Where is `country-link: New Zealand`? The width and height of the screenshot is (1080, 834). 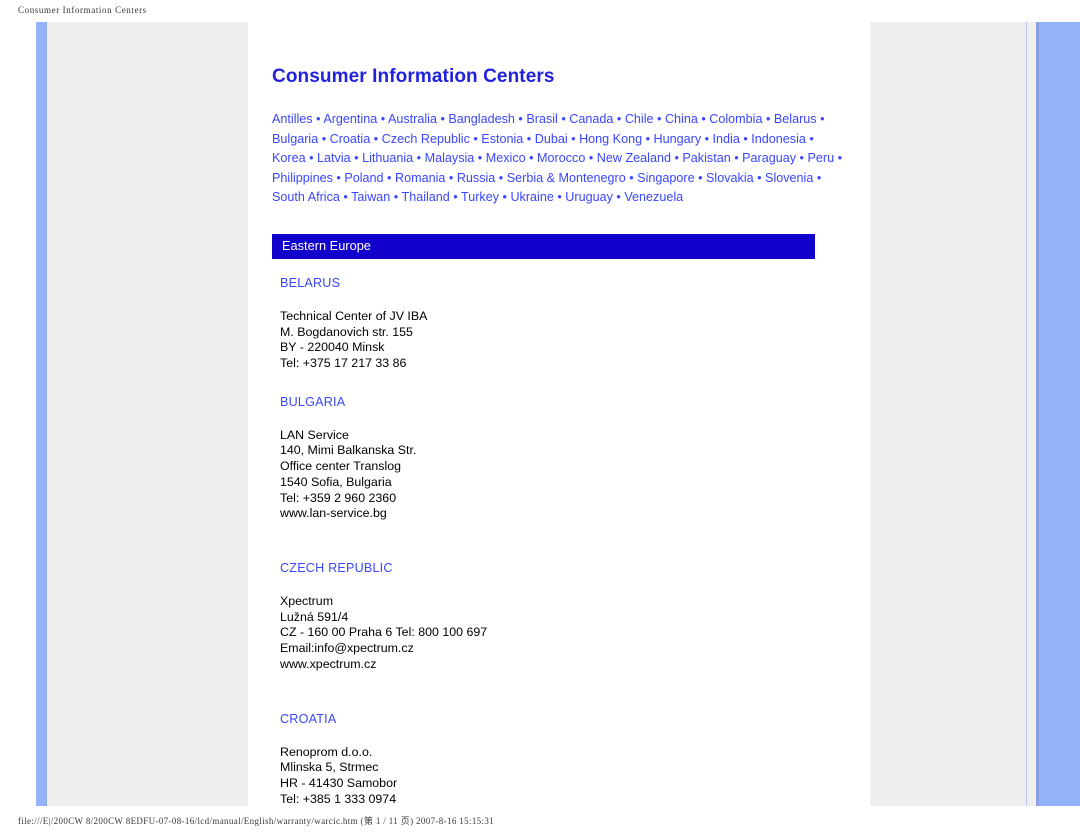
country-link: New Zealand is located at coordinates (634, 158).